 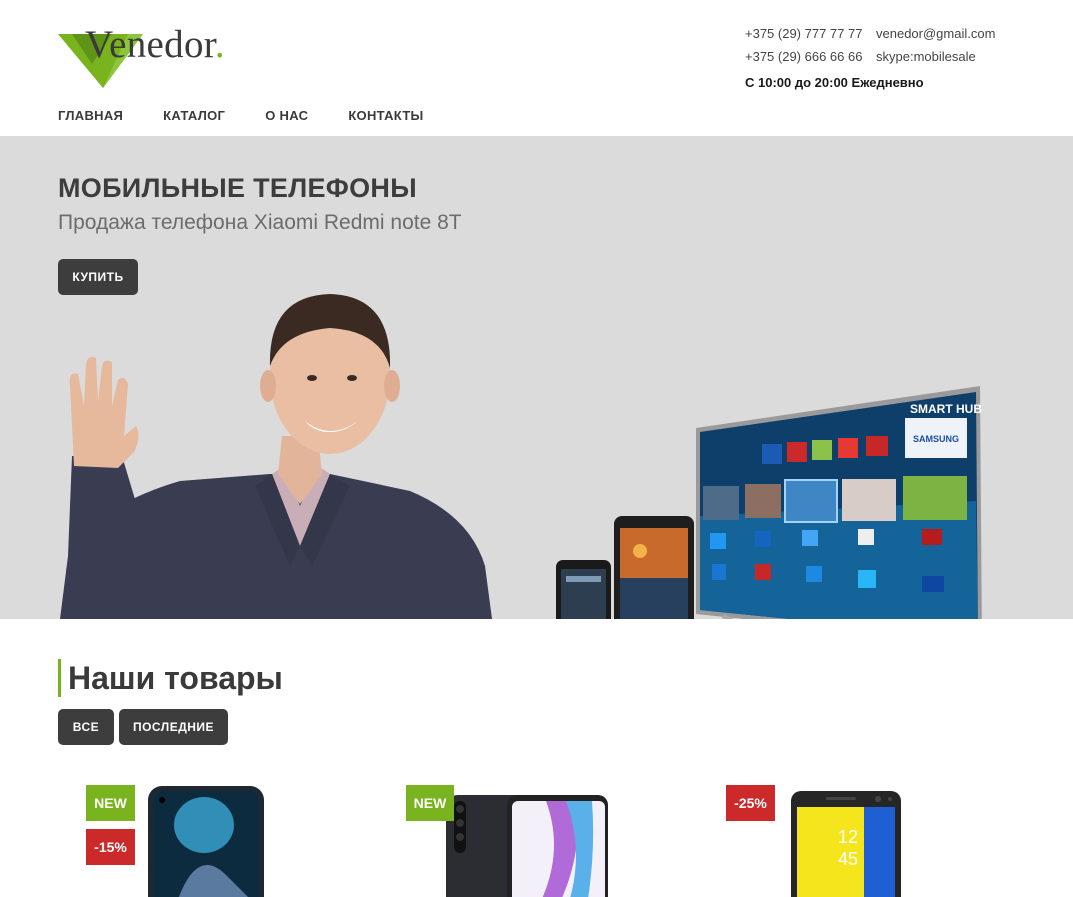 I want to click on tv-logo-text: SAMSUNG, so click(x=936, y=439).